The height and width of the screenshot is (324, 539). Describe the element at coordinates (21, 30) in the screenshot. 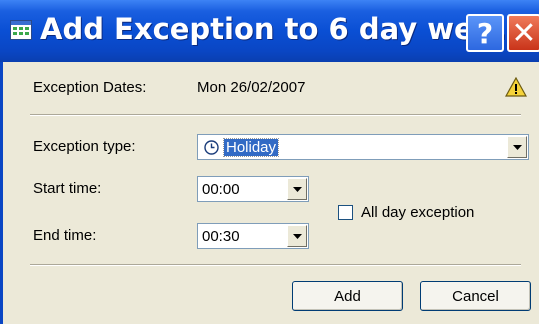

I see `calendar-grid-icon` at that location.